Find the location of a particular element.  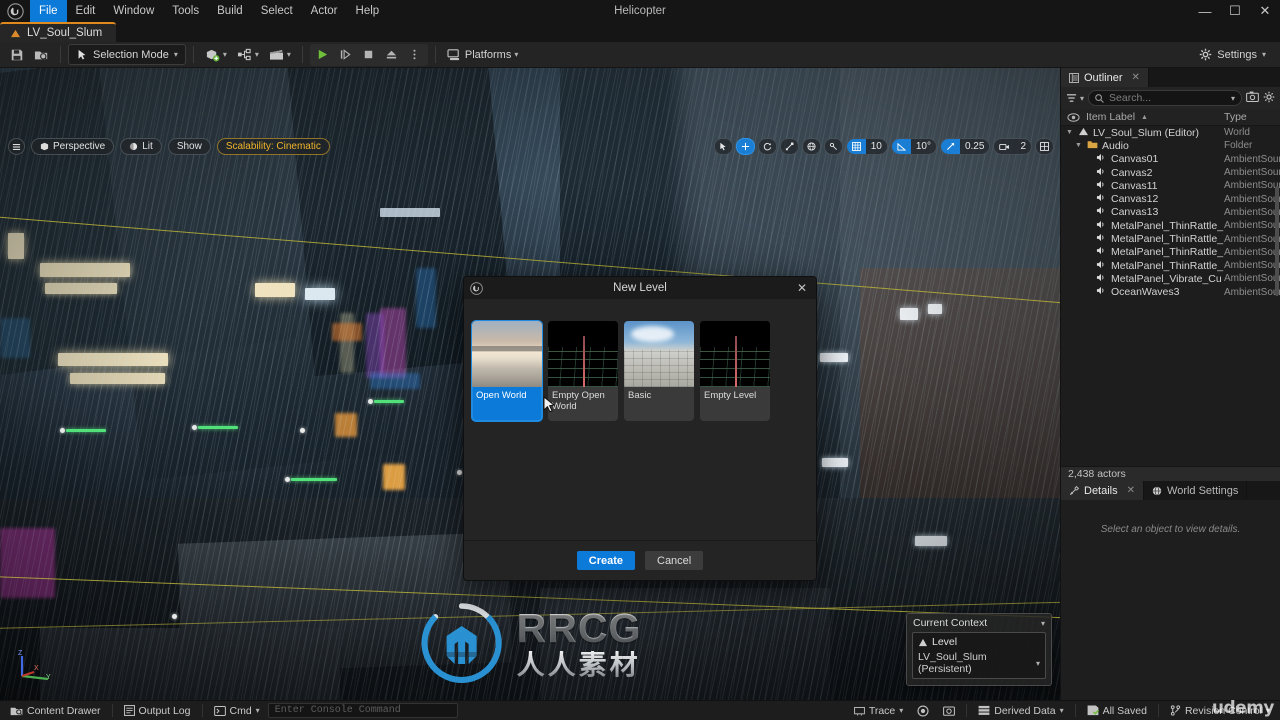

menu-edit: Edit is located at coordinates (86, 11).